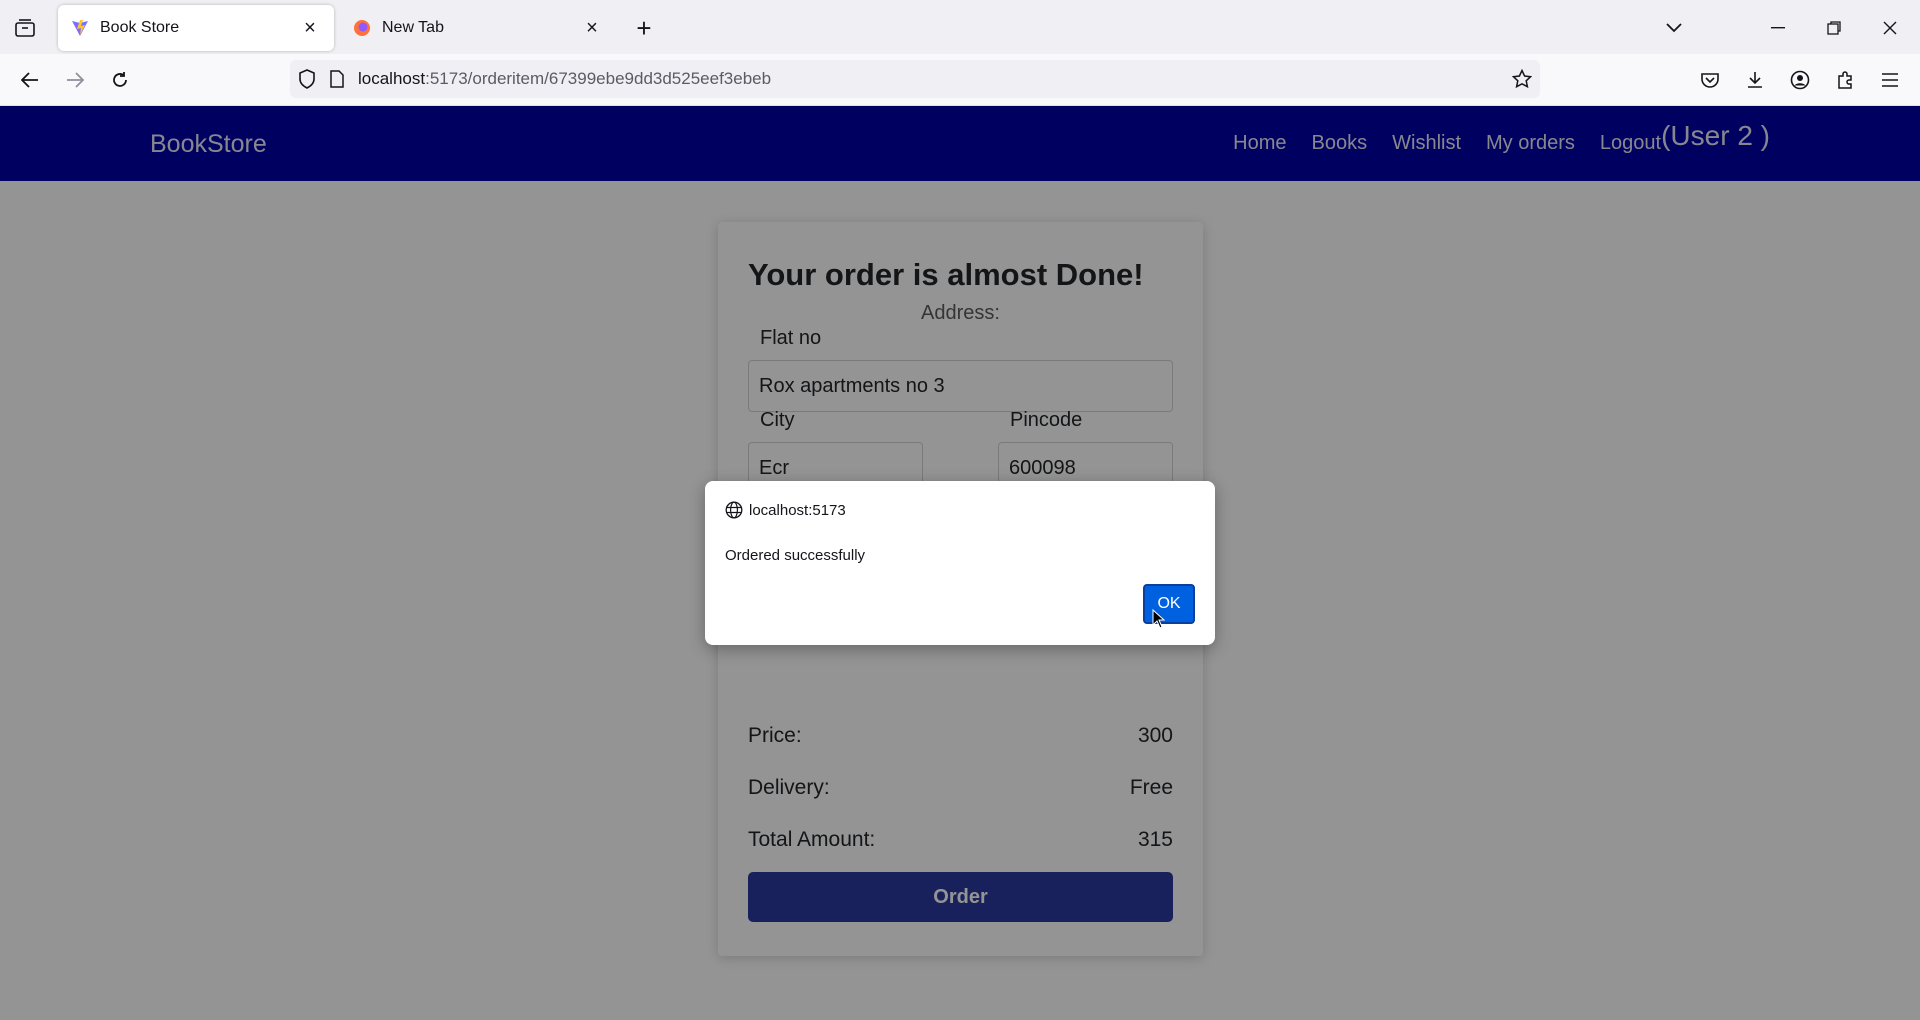 Image resolution: width=1920 pixels, height=1020 pixels. What do you see at coordinates (1890, 80) in the screenshot?
I see `menu-icon` at bounding box center [1890, 80].